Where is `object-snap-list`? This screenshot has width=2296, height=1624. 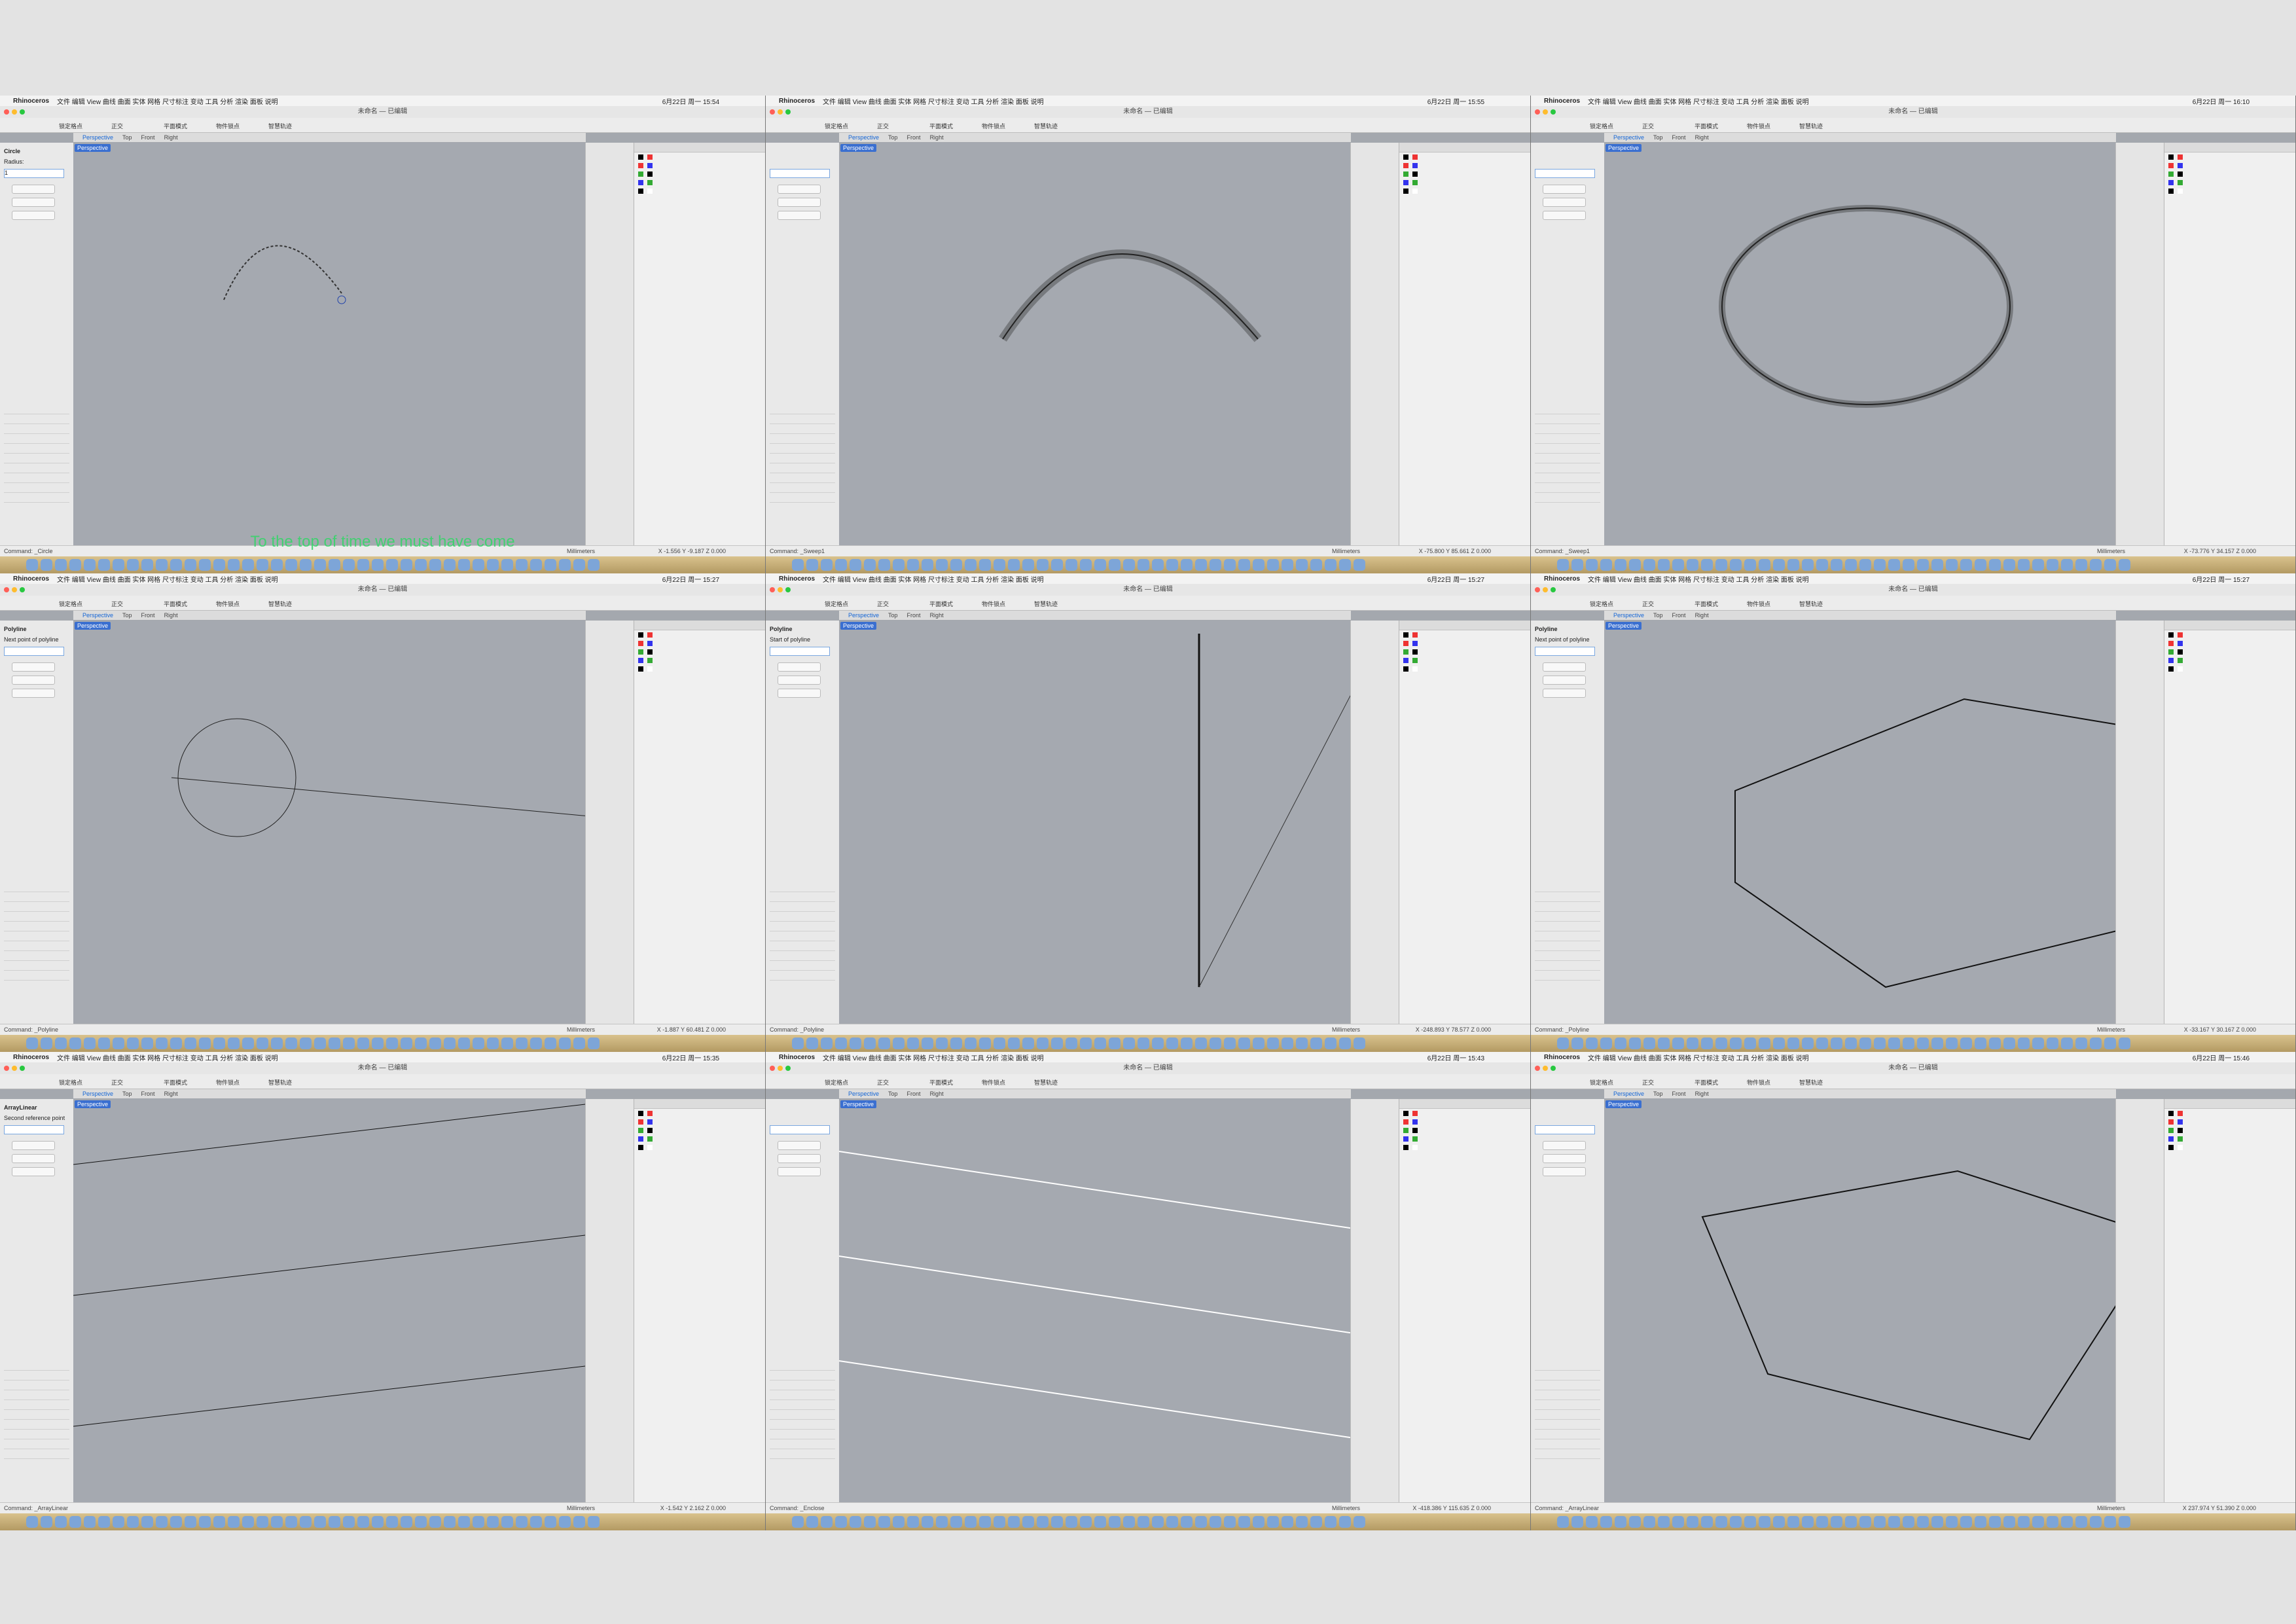
object-snap-list is located at coordinates (802, 1418).